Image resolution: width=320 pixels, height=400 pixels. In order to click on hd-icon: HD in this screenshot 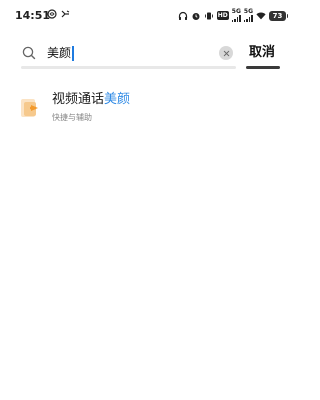, I will do `click(222, 15)`.